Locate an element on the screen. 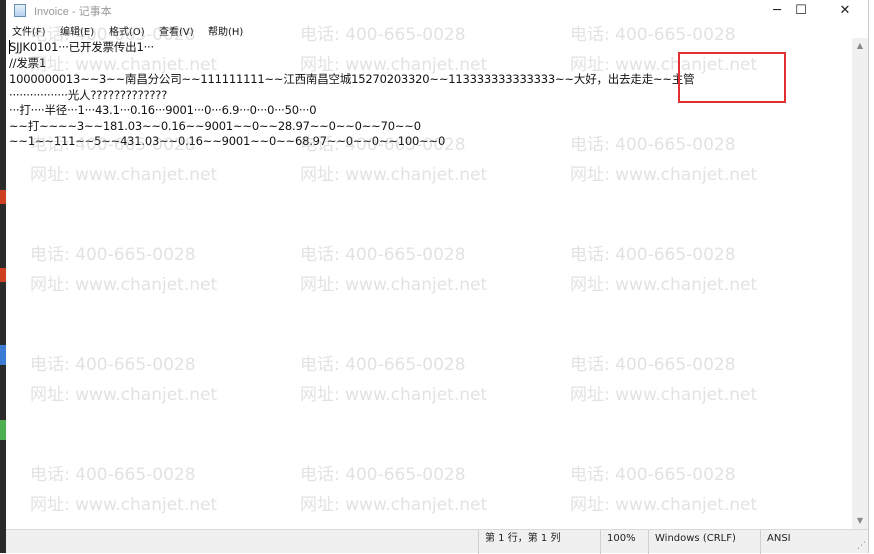  line-ending: Windows (CRLF) is located at coordinates (704, 542).